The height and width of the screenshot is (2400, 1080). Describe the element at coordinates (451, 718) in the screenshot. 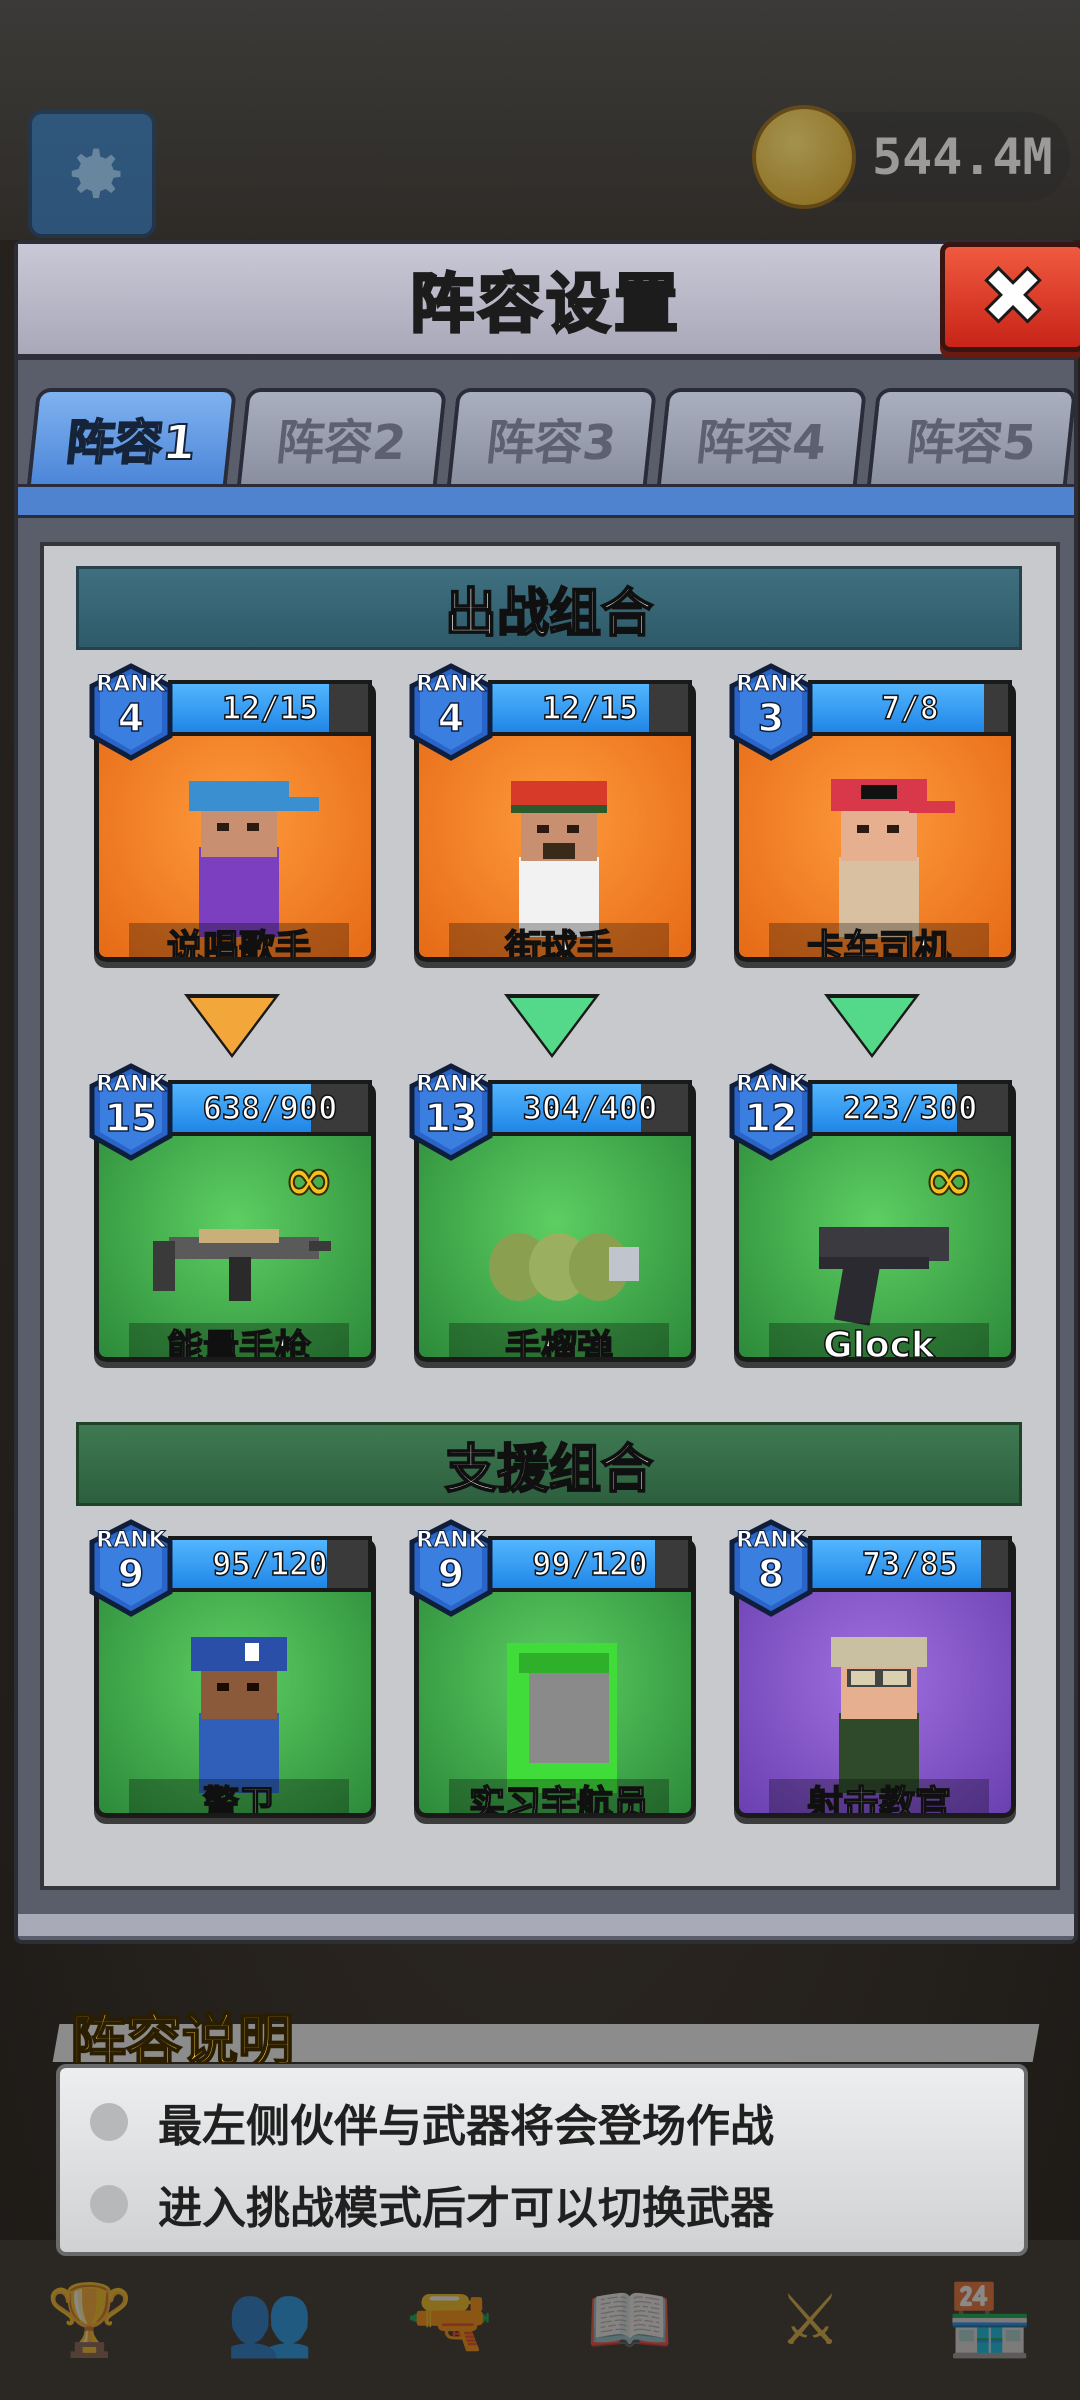

I see `rank-number: 4` at that location.